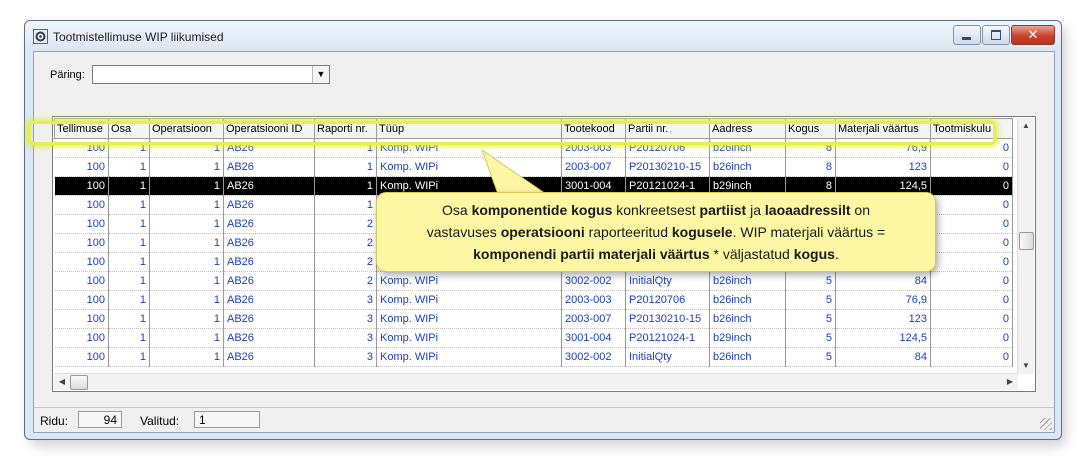 The image size is (1085, 461). Describe the element at coordinates (345, 128) in the screenshot. I see `column-header: Raporti nr.` at that location.